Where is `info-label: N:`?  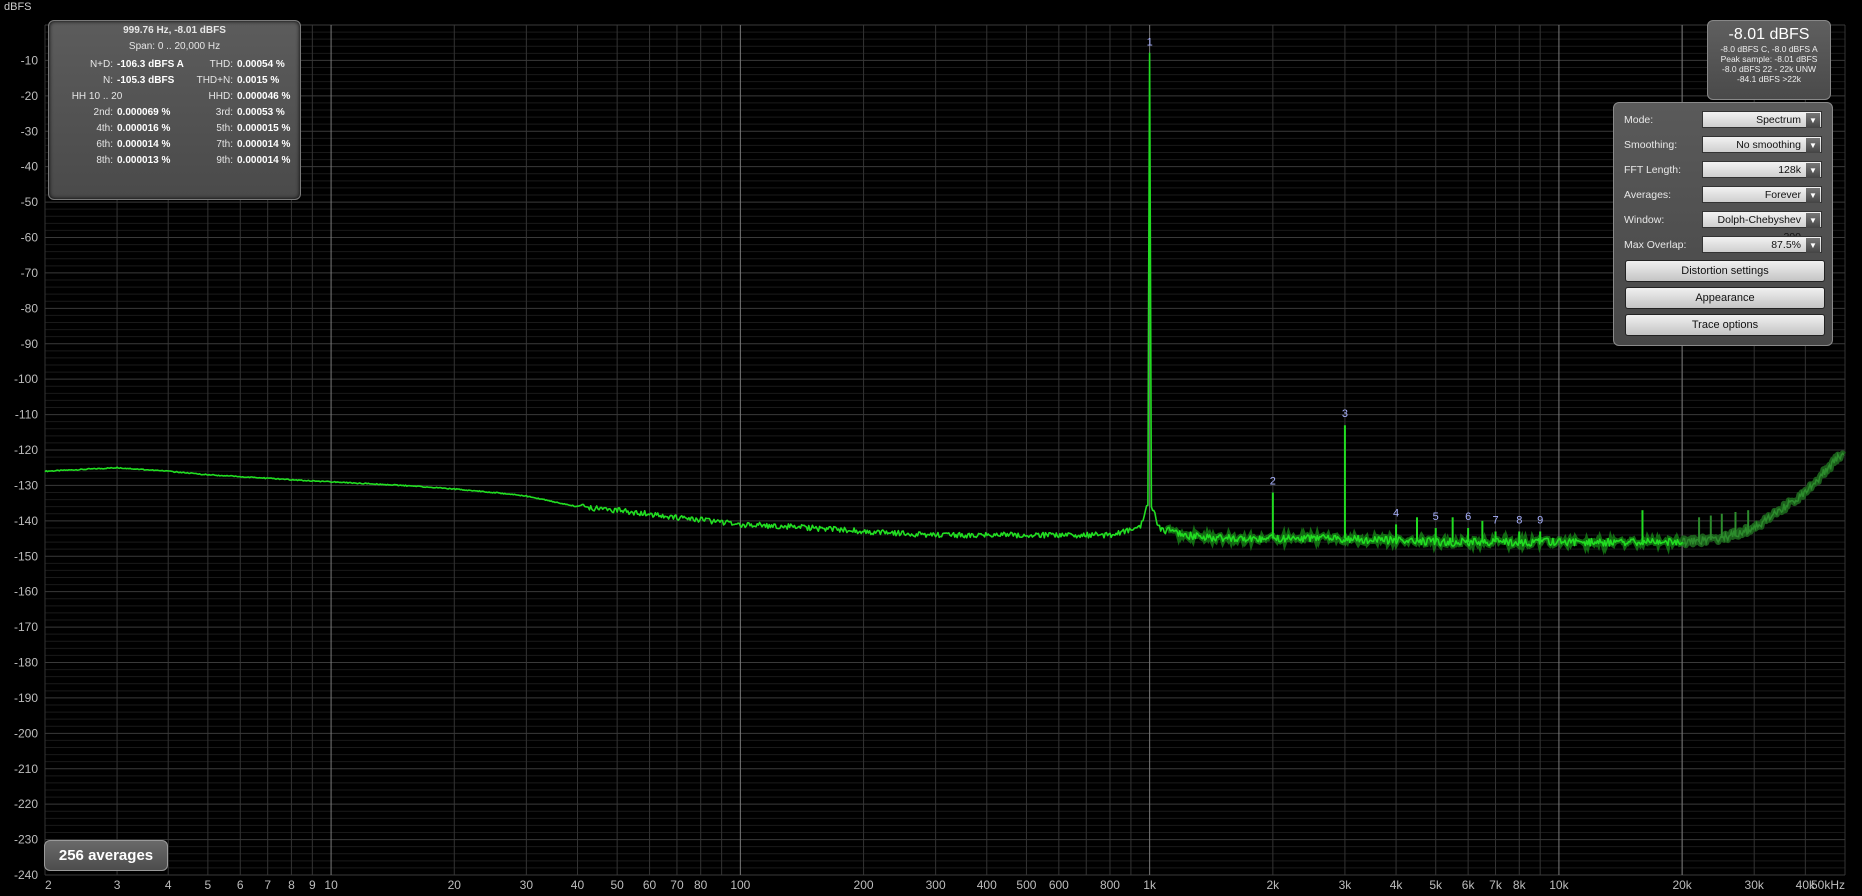
info-label: N: is located at coordinates (108, 80).